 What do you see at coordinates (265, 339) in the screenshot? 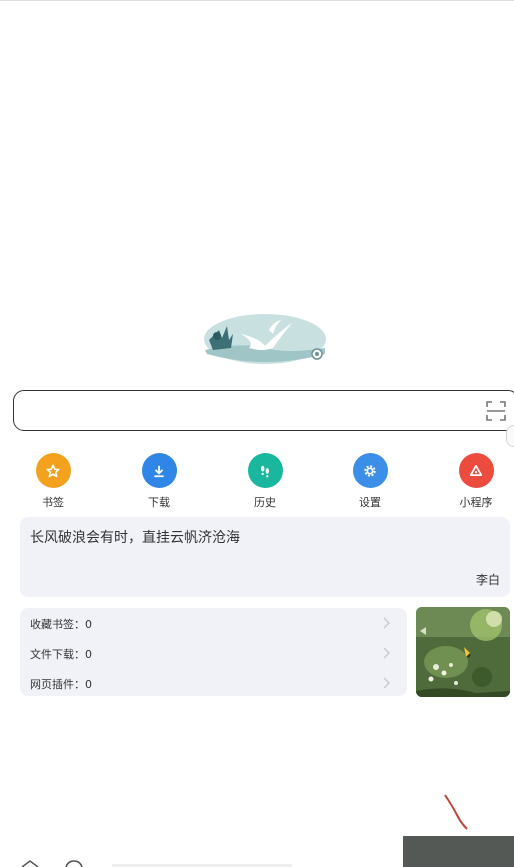
I see `seagull-logo-icon` at bounding box center [265, 339].